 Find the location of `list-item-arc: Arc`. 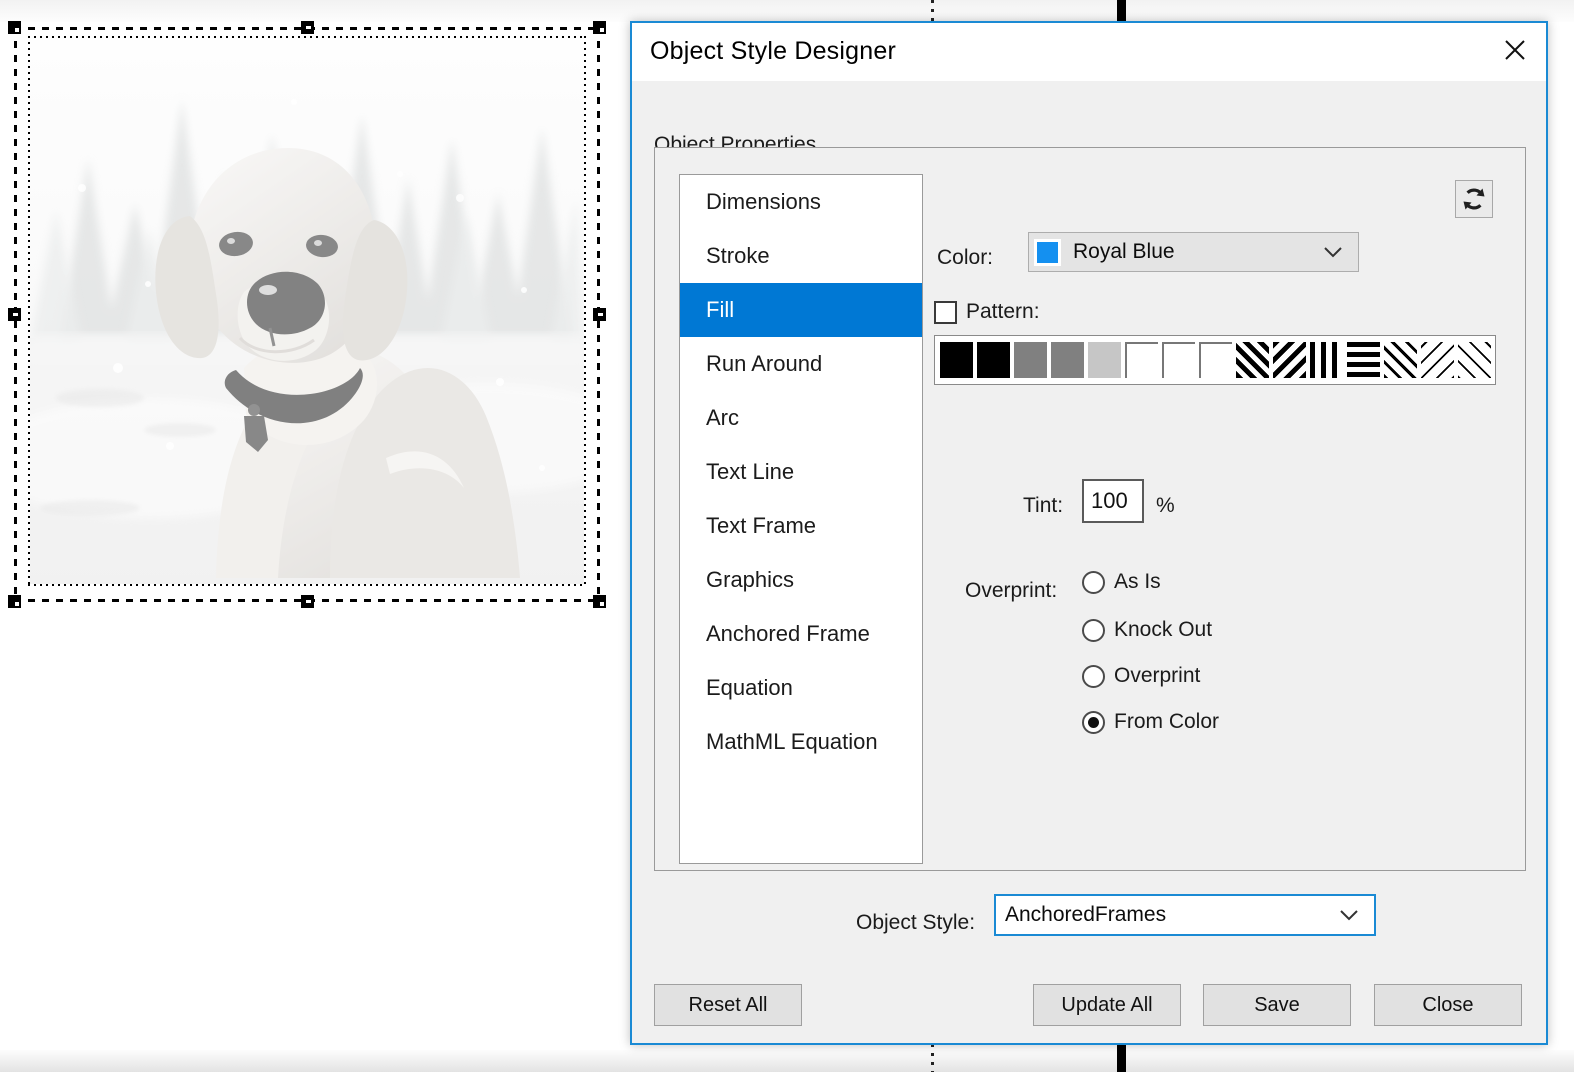

list-item-arc: Arc is located at coordinates (801, 418).